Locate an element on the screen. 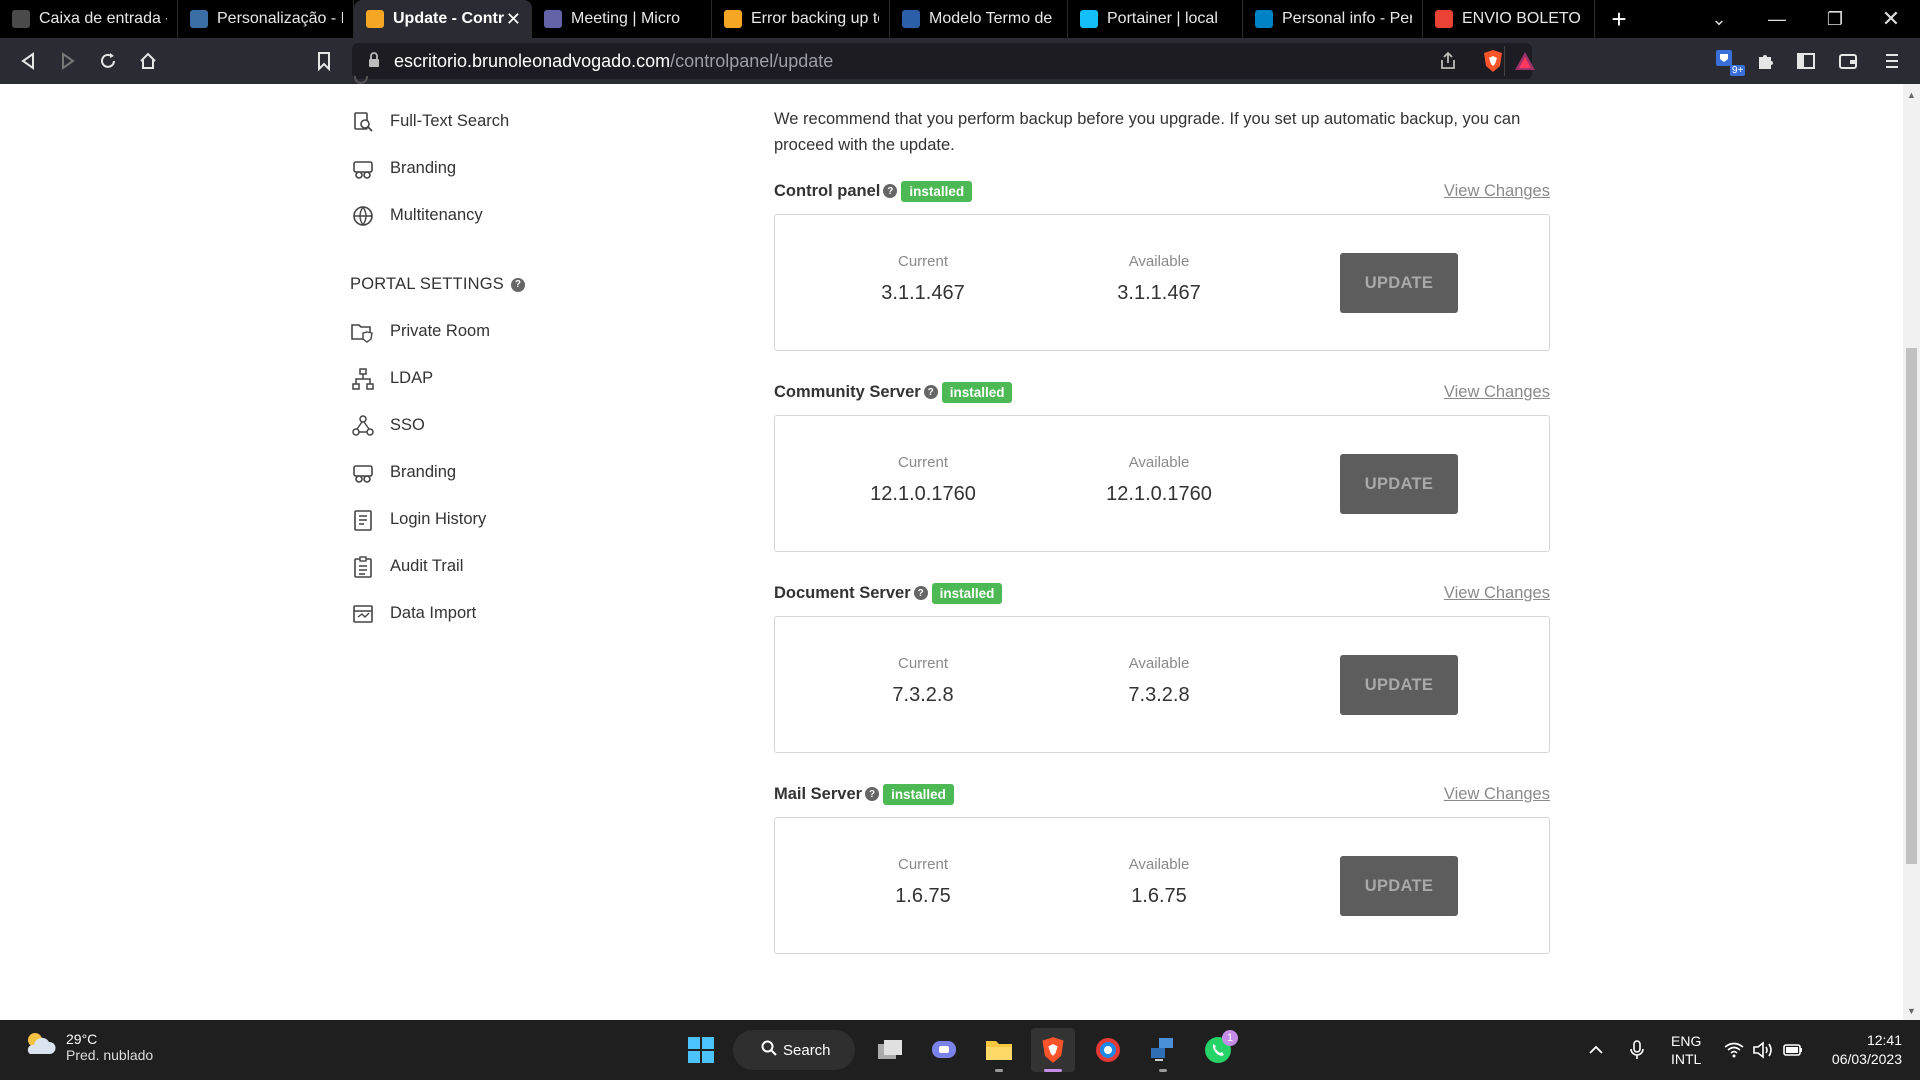  menu-icon is located at coordinates (1892, 61).